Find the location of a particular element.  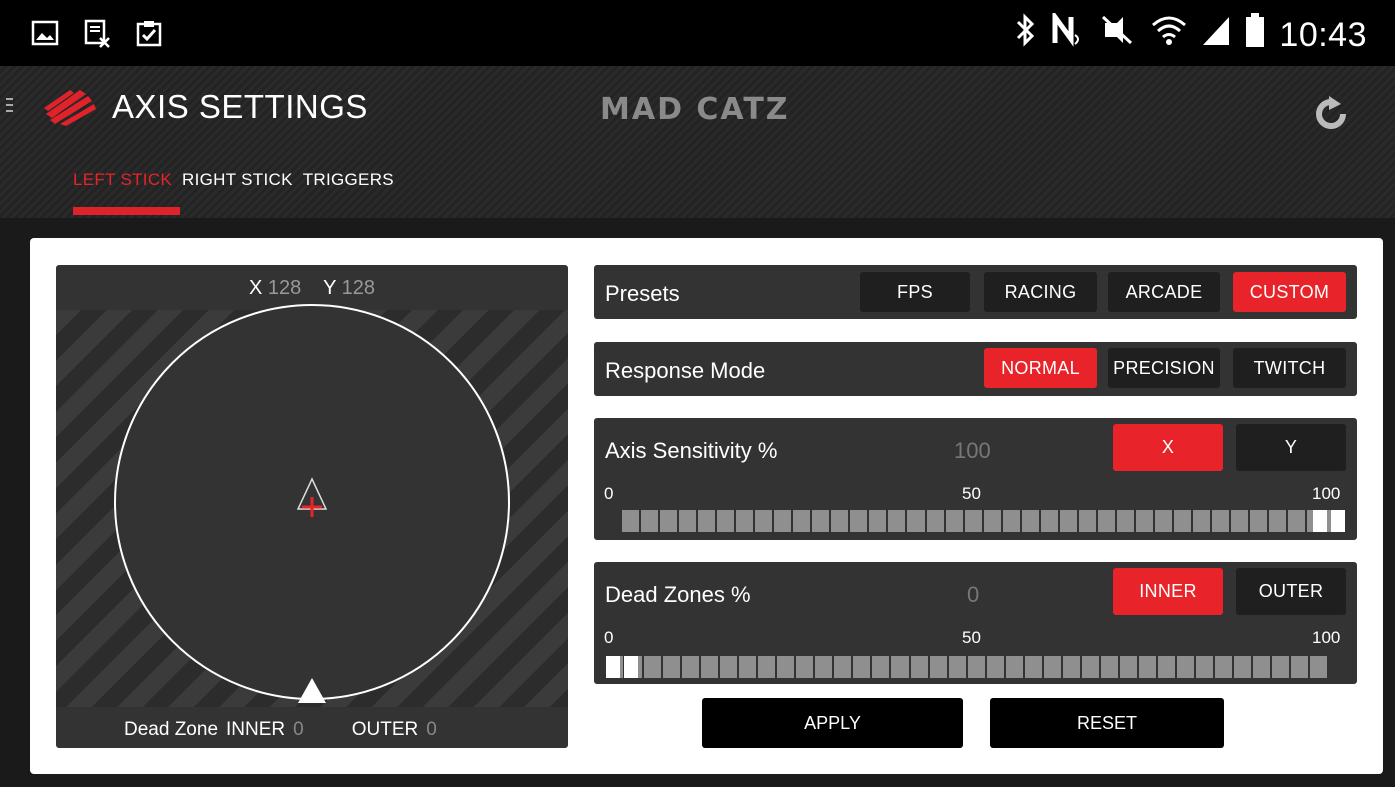

deadzone-scale-mid: 50 is located at coordinates (971, 637).